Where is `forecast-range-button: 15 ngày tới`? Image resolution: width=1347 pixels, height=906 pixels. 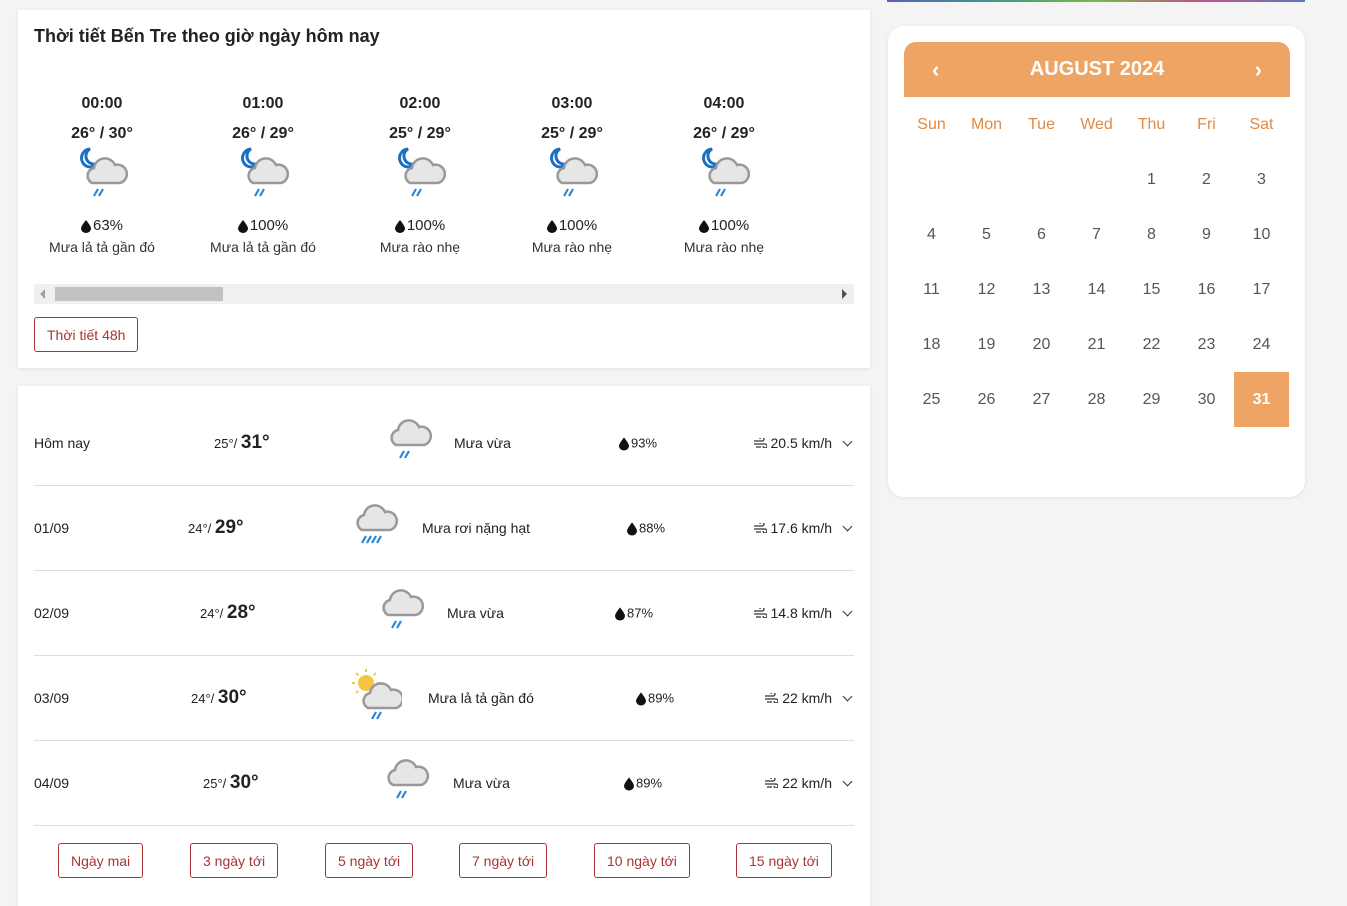 forecast-range-button: 15 ngày tới is located at coordinates (784, 860).